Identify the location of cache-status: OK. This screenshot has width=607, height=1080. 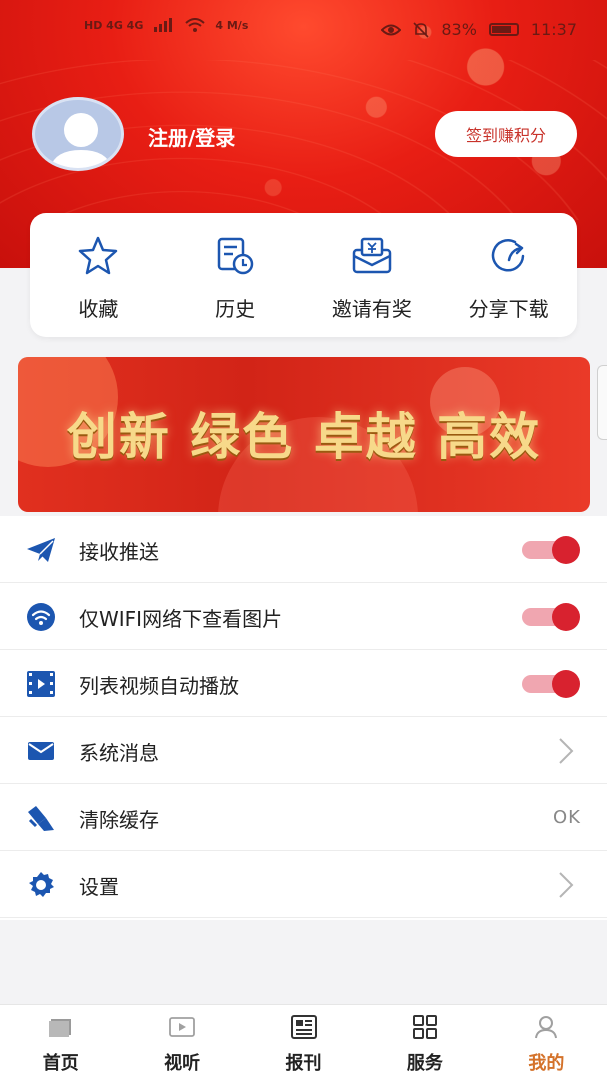
(567, 817).